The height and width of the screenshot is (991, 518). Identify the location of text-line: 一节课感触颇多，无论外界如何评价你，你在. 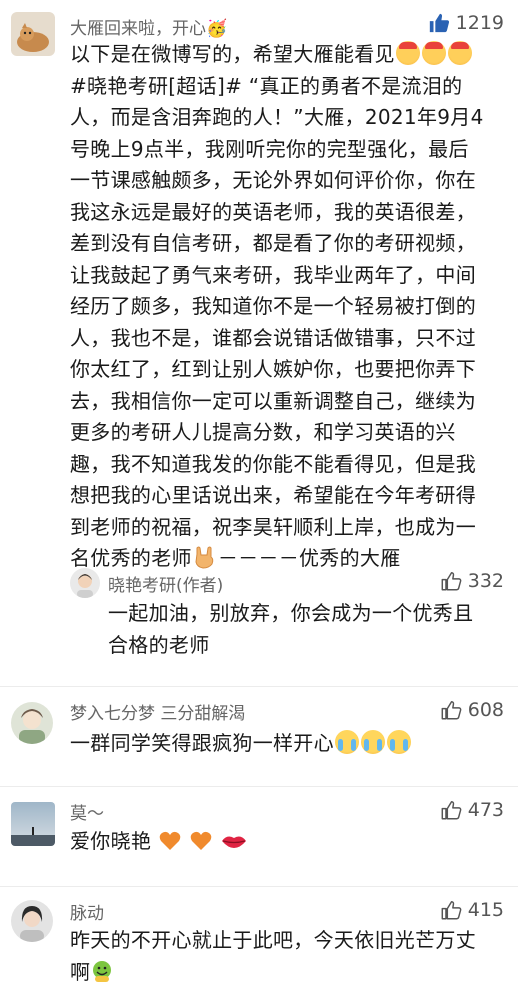
(273, 180).